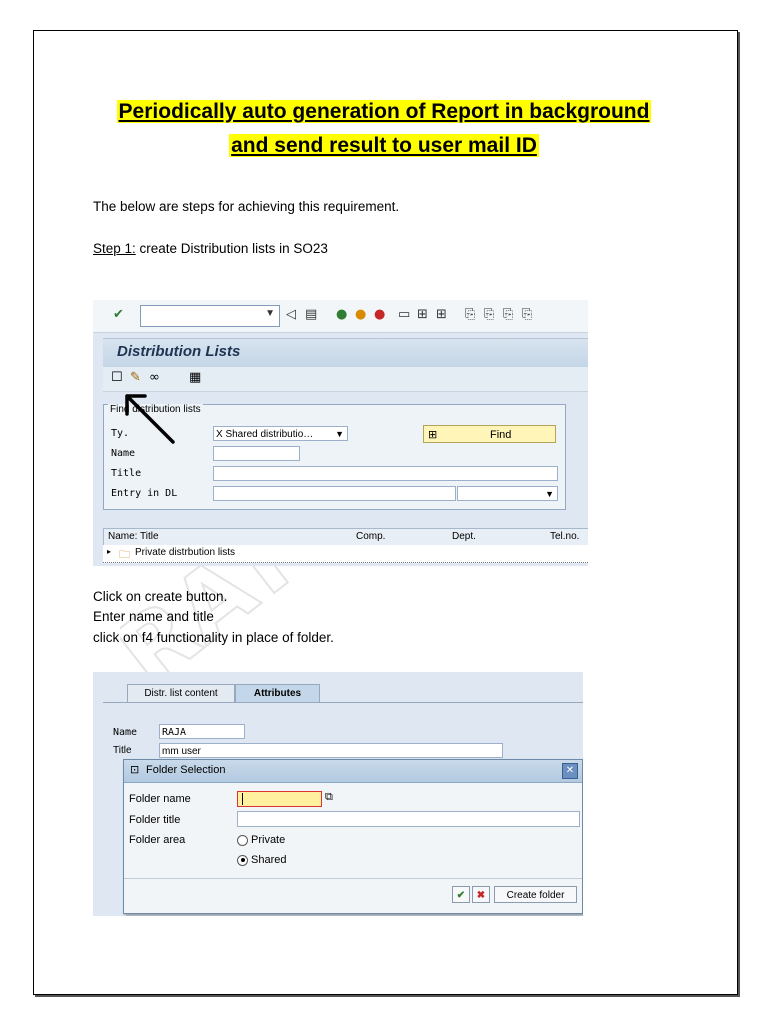 The height and width of the screenshot is (1024, 768). Describe the element at coordinates (489, 314) in the screenshot. I see `previous-page-icon: ⎘` at that location.